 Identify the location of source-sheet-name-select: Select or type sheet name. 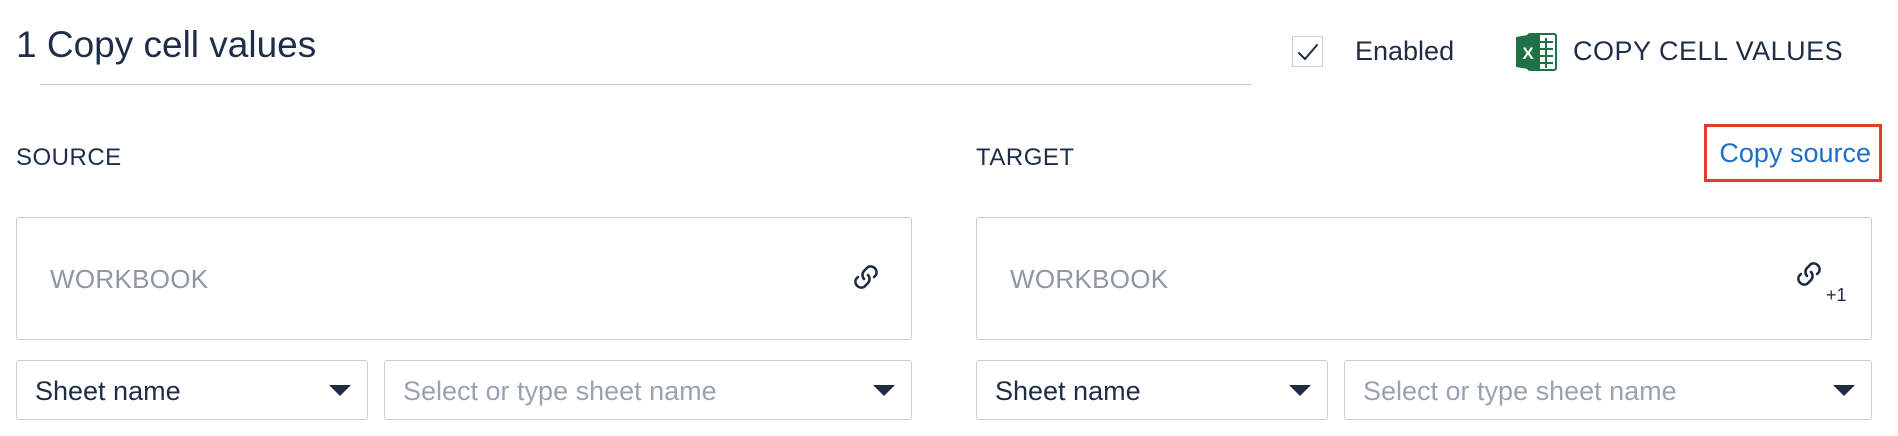
(648, 390).